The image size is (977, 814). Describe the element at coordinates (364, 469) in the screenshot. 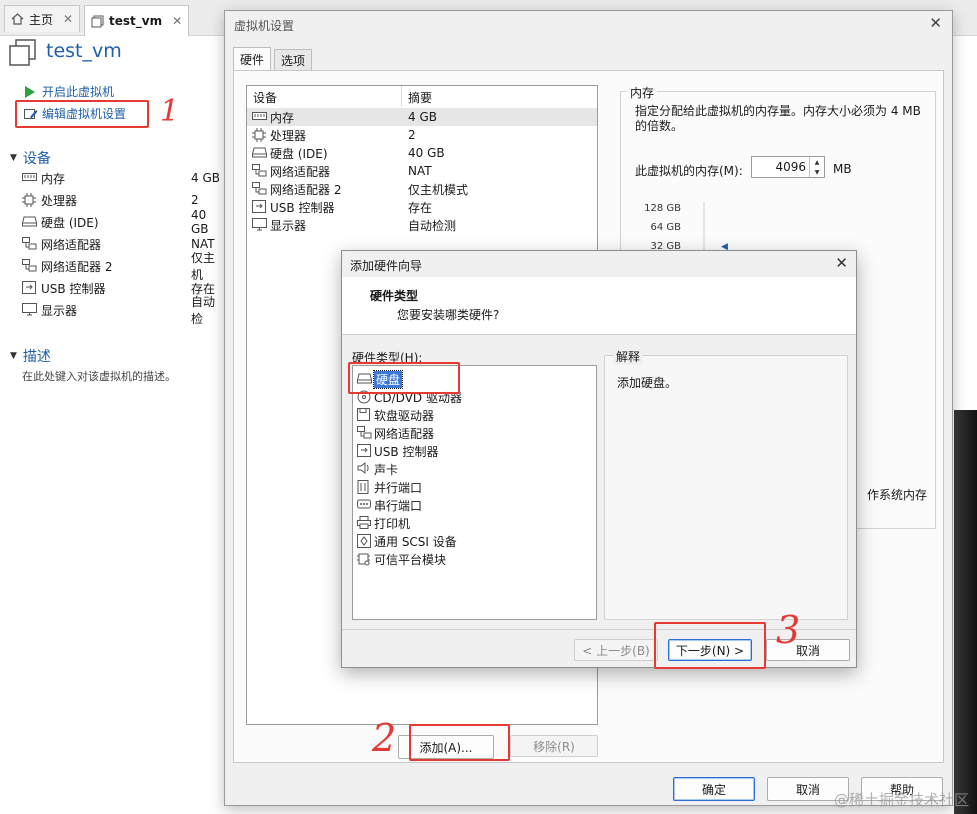

I see `sound-icon` at that location.